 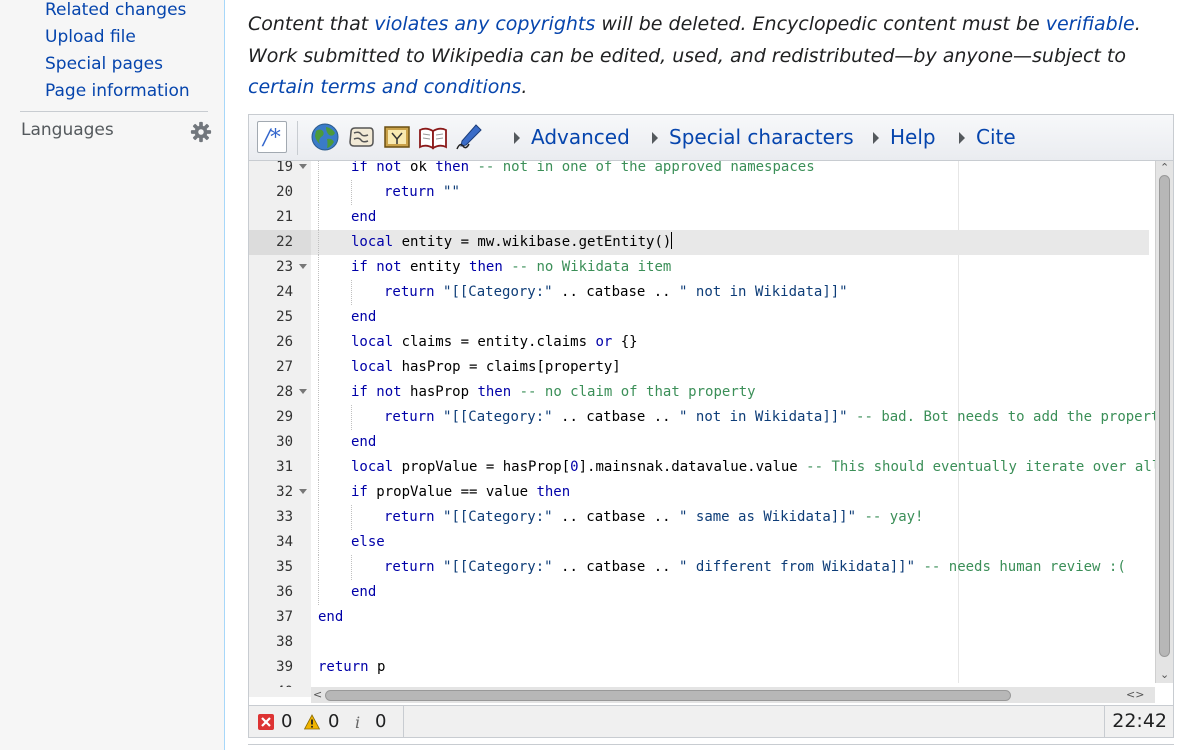 I want to click on sidebar-link-special-pages: Special pages, so click(x=104, y=64).